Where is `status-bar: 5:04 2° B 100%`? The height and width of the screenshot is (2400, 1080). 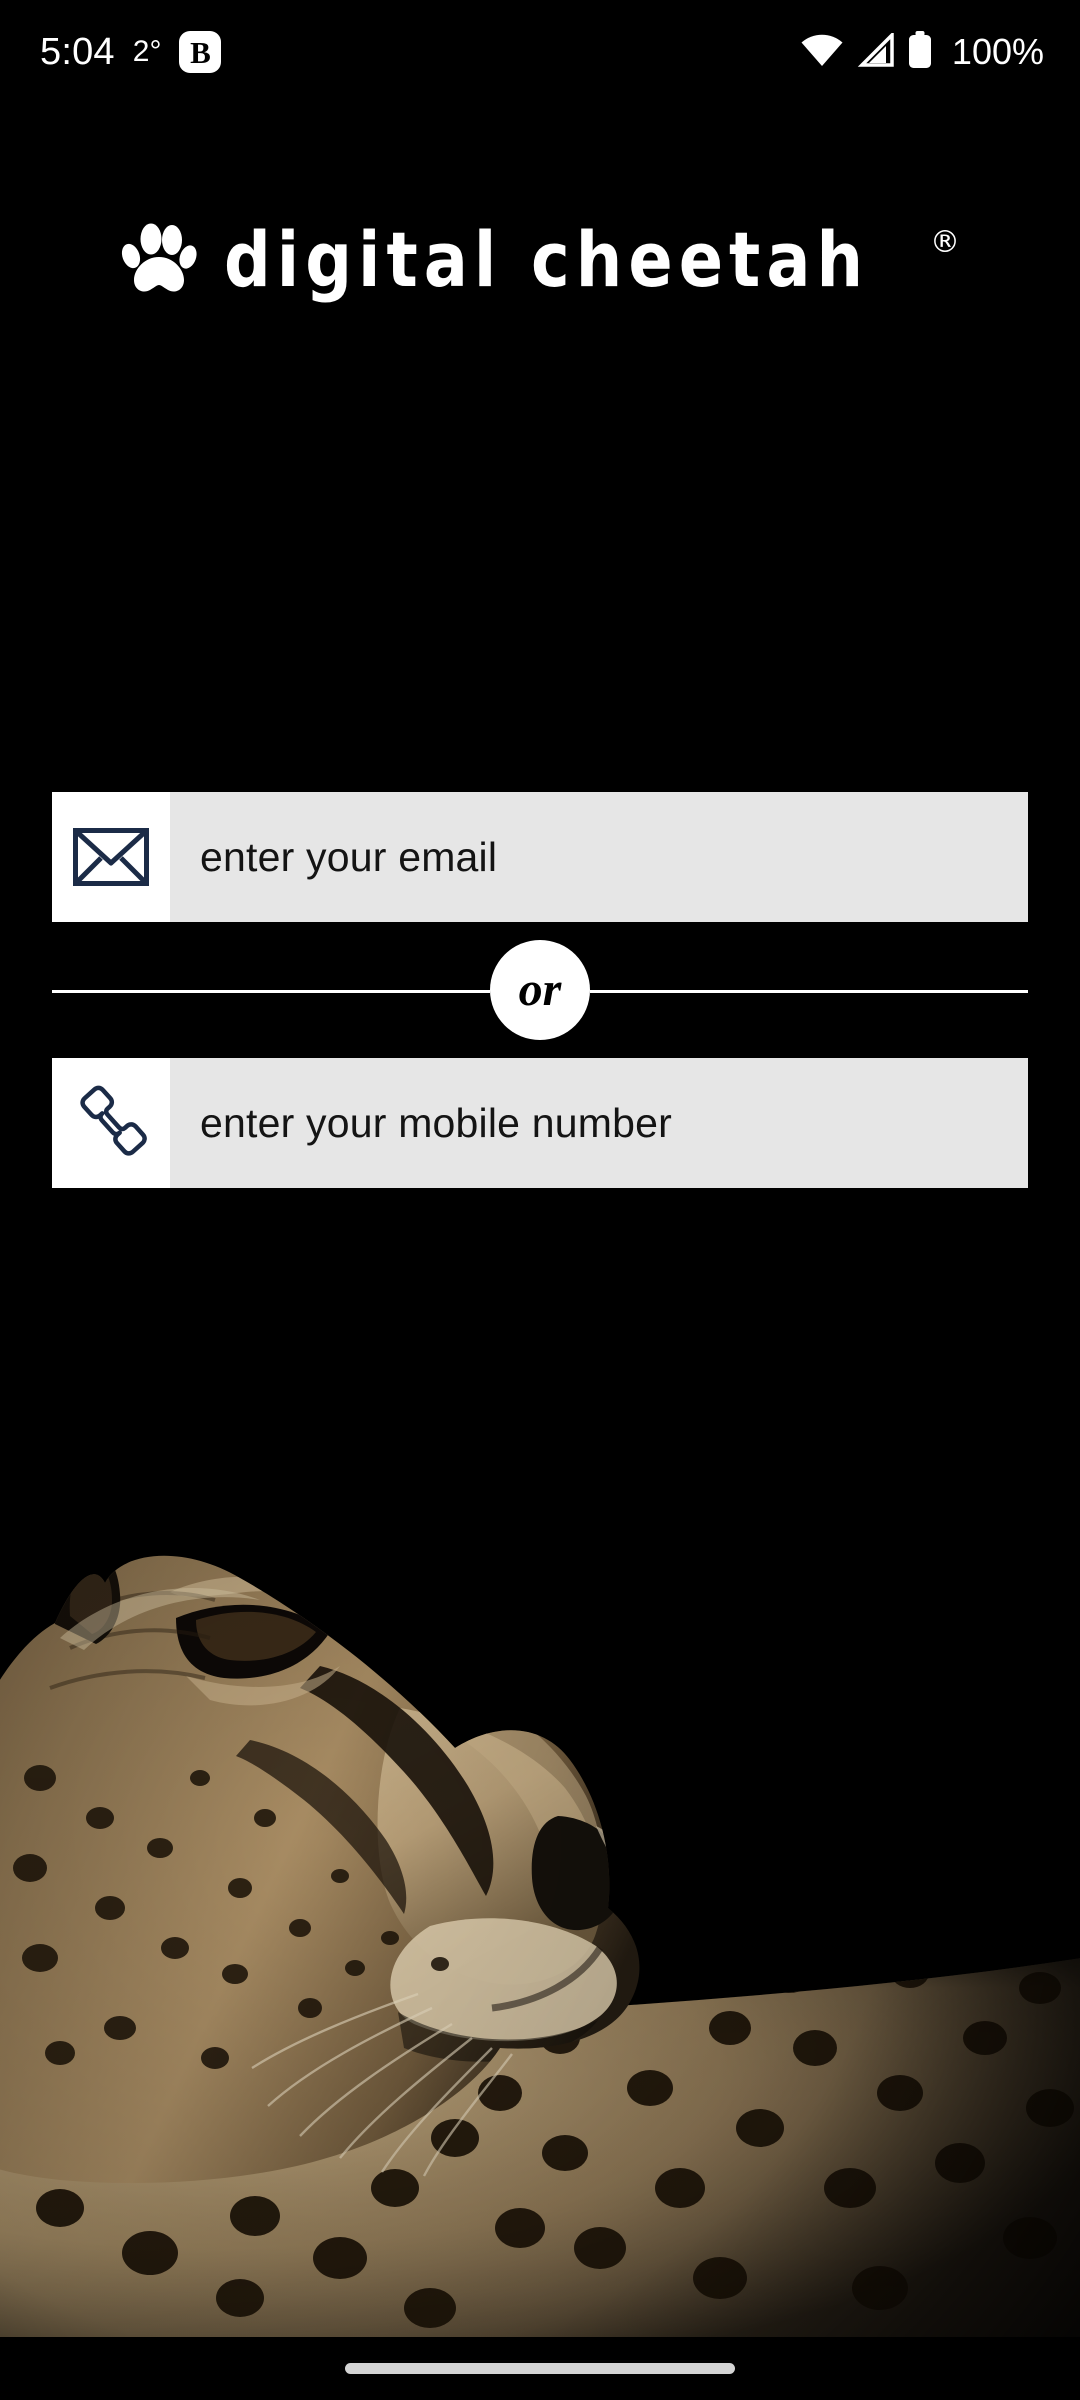
status-bar: 5:04 2° B 100% is located at coordinates (540, 52).